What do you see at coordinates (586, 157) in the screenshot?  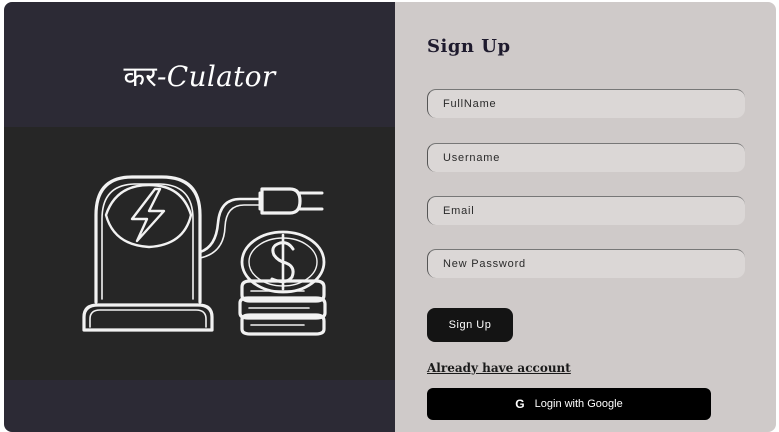 I see `username-field` at bounding box center [586, 157].